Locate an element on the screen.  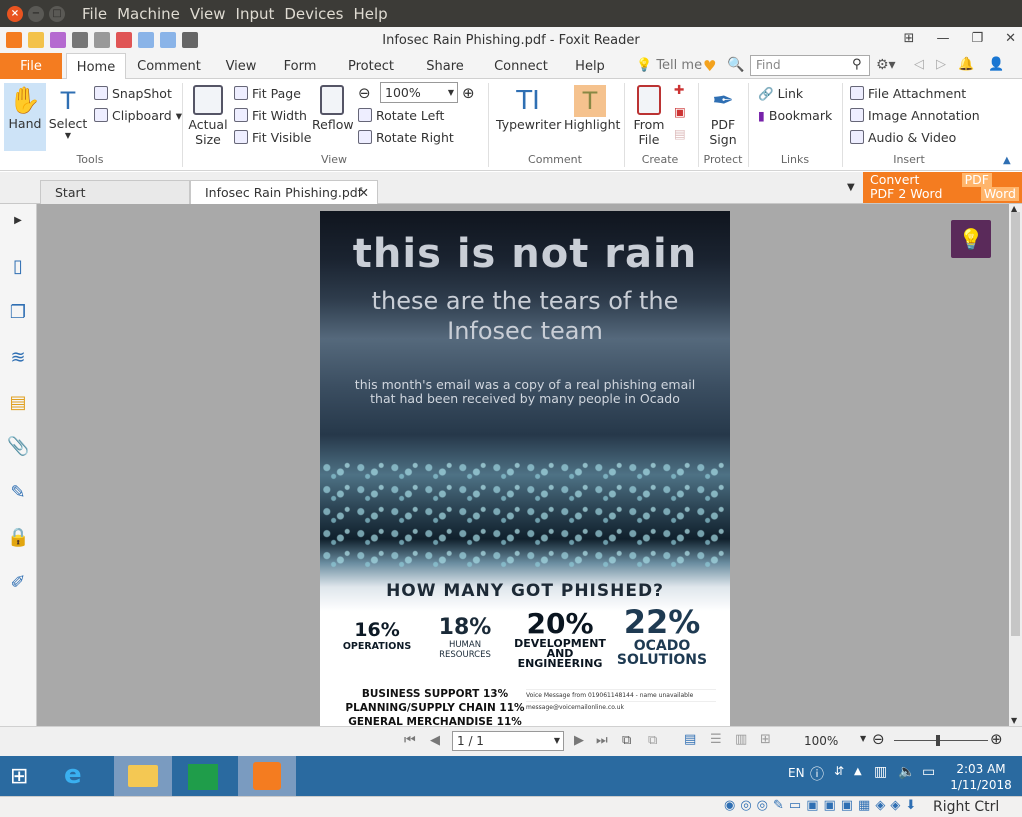
rotate-left-button: Rotate Left is located at coordinates (401, 115).